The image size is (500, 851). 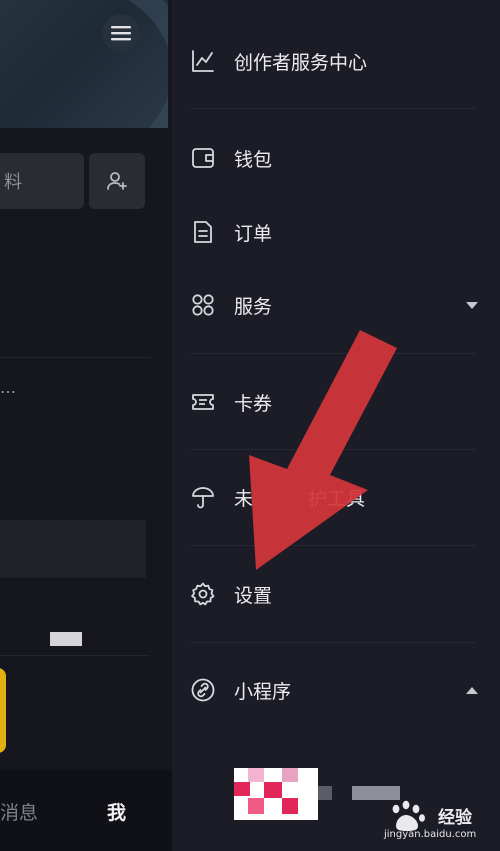 I want to click on add-friend-button, so click(x=117, y=181).